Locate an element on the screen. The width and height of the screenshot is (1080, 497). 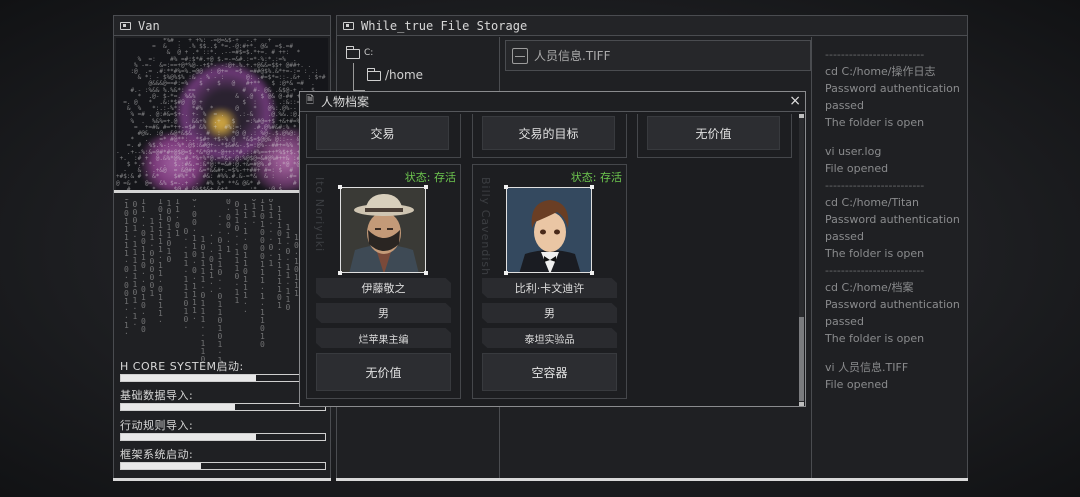
tree-home-label: /home is located at coordinates (404, 75).